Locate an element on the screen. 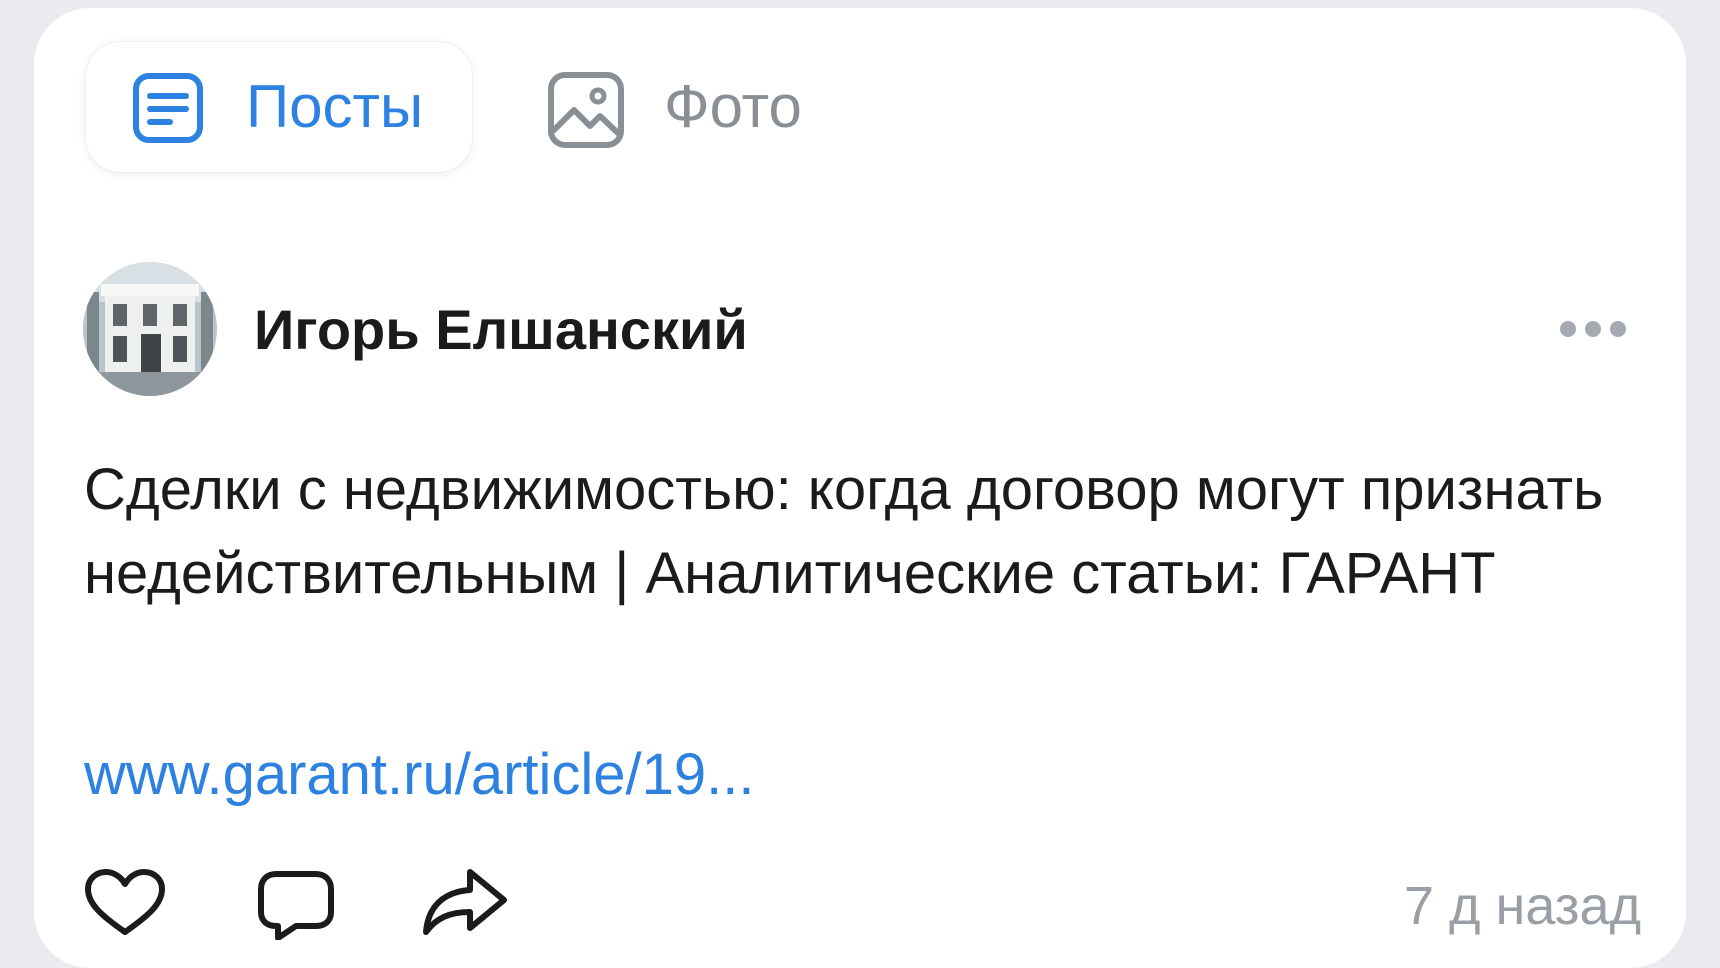 The width and height of the screenshot is (1720, 968). tab-photos-label: Фото is located at coordinates (733, 106).